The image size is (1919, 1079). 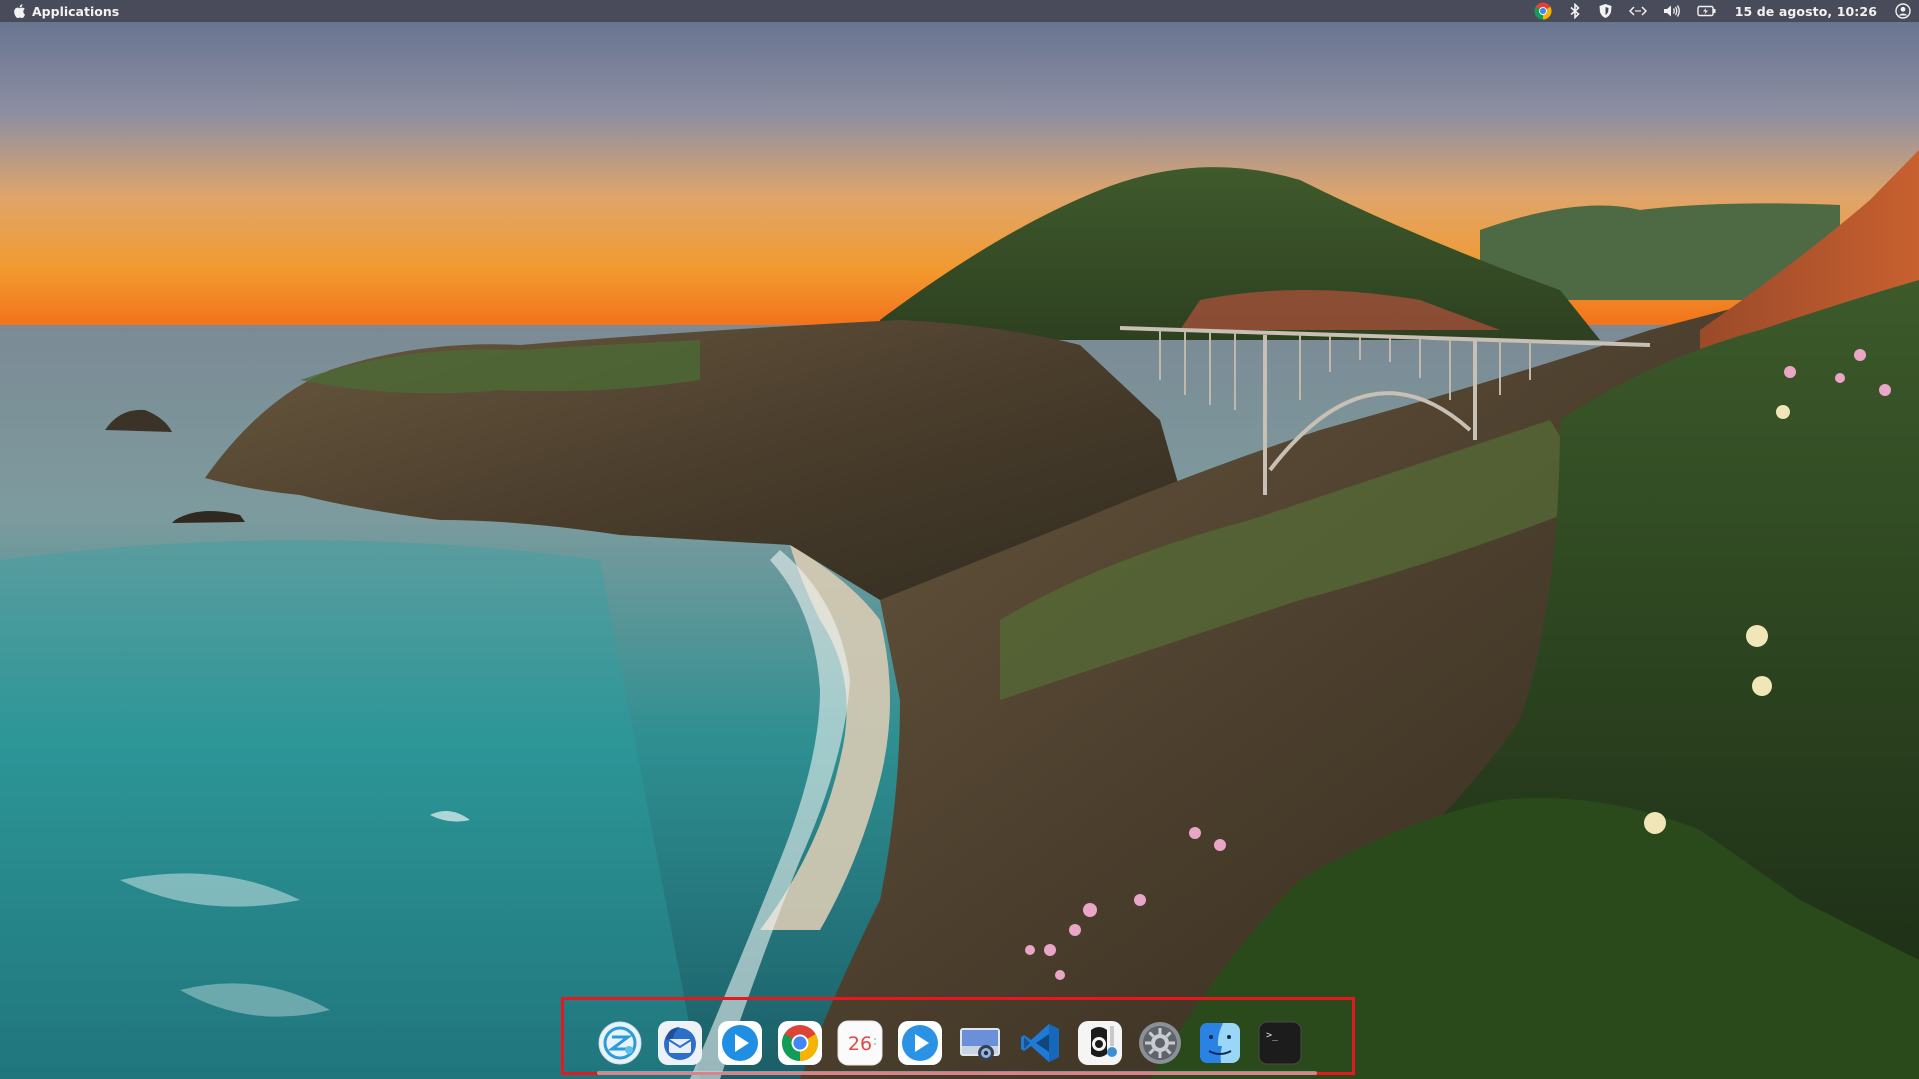 I want to click on vpn-shield-icon, so click(x=1605, y=11).